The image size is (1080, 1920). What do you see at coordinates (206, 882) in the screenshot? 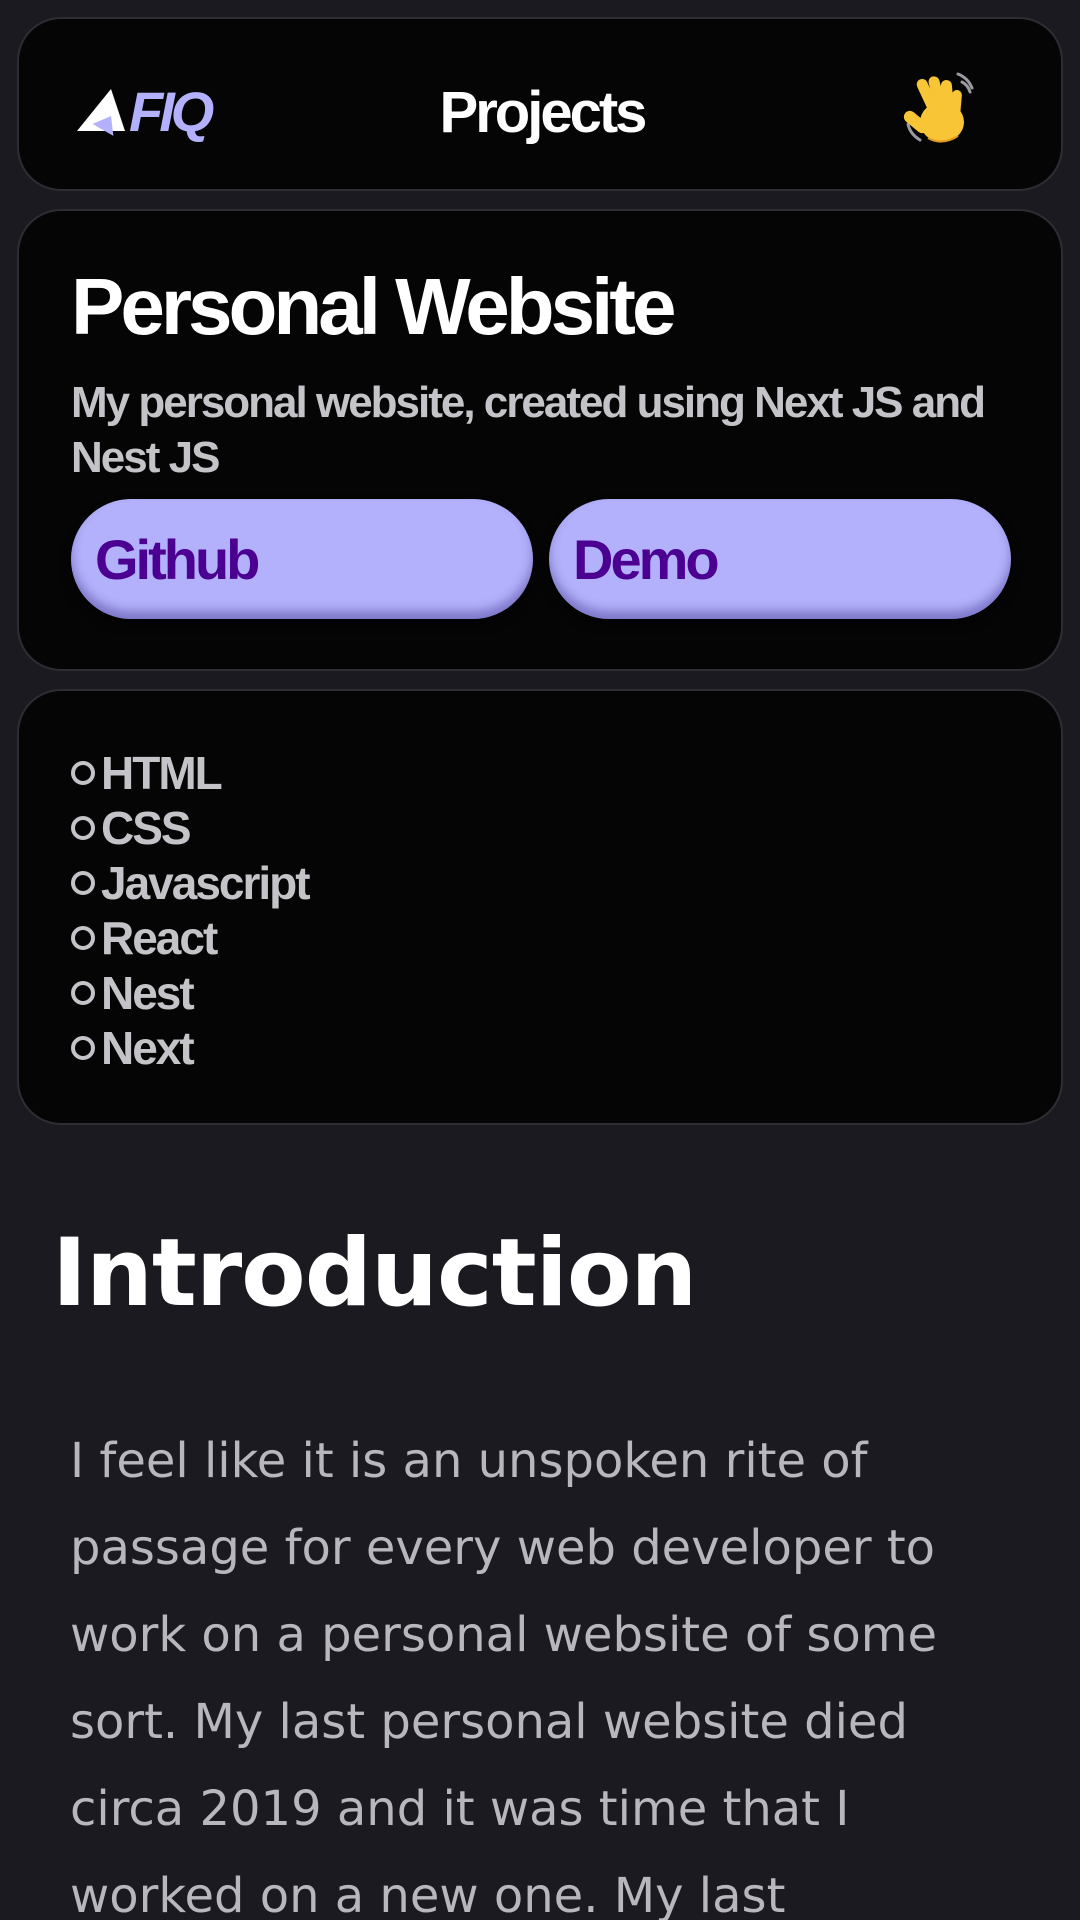
I see `tech-label: Javascript` at bounding box center [206, 882].